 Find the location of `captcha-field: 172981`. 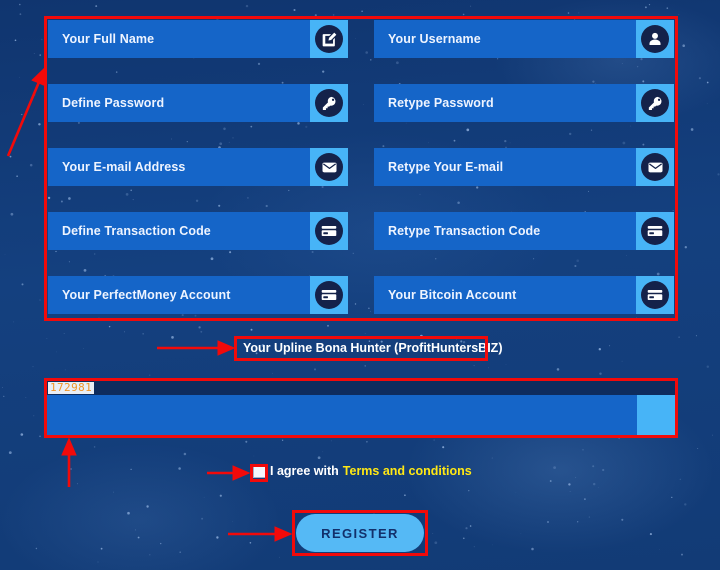

captcha-field: 172981 is located at coordinates (361, 408).